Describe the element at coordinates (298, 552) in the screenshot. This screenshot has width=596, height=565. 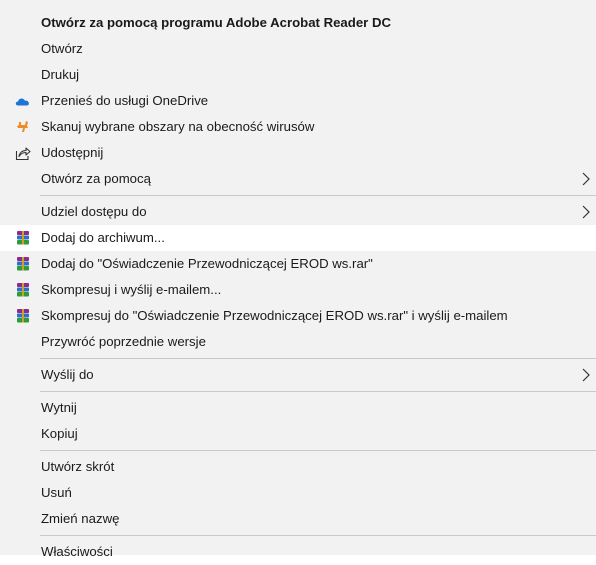
I see `menu-item-properties: Właściwości` at that location.